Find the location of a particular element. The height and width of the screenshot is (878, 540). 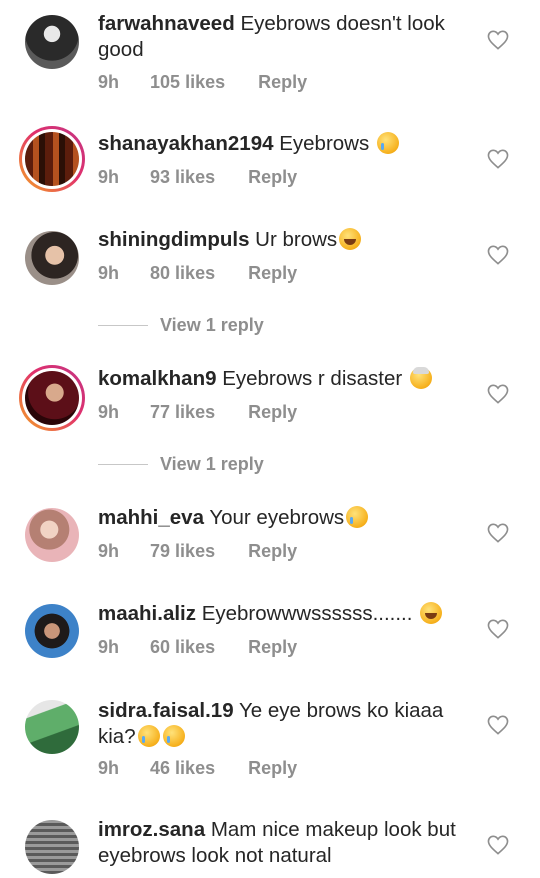

comment-meta: 9h 93 likes Reply is located at coordinates (197, 177).